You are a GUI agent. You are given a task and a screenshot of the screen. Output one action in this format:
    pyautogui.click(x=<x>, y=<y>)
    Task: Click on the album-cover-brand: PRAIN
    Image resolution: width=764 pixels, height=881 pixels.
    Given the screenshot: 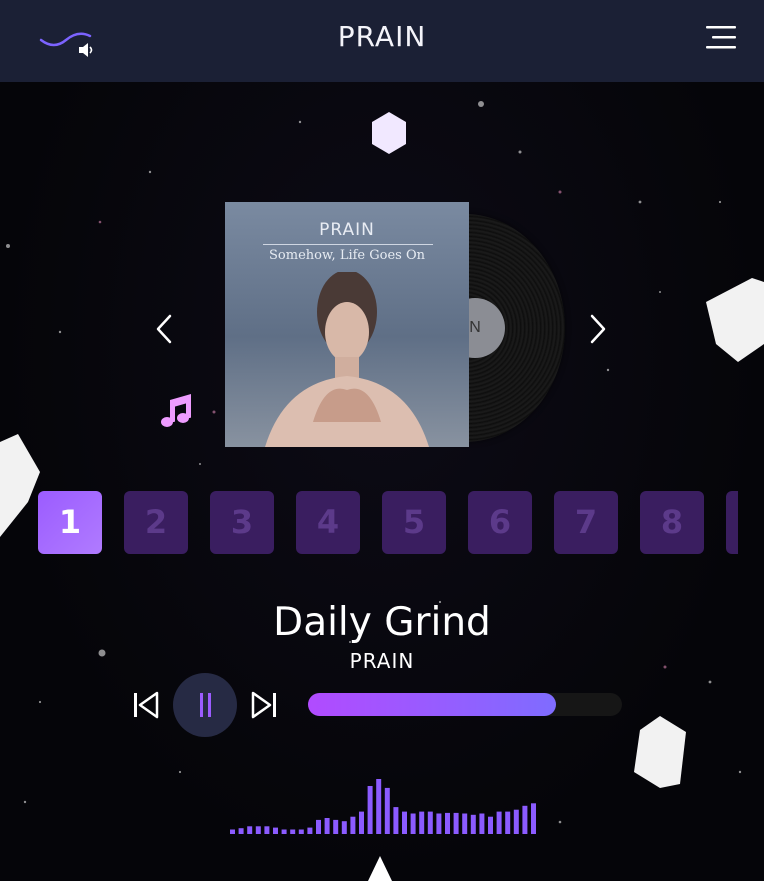 What is the action you would take?
    pyautogui.click(x=347, y=230)
    